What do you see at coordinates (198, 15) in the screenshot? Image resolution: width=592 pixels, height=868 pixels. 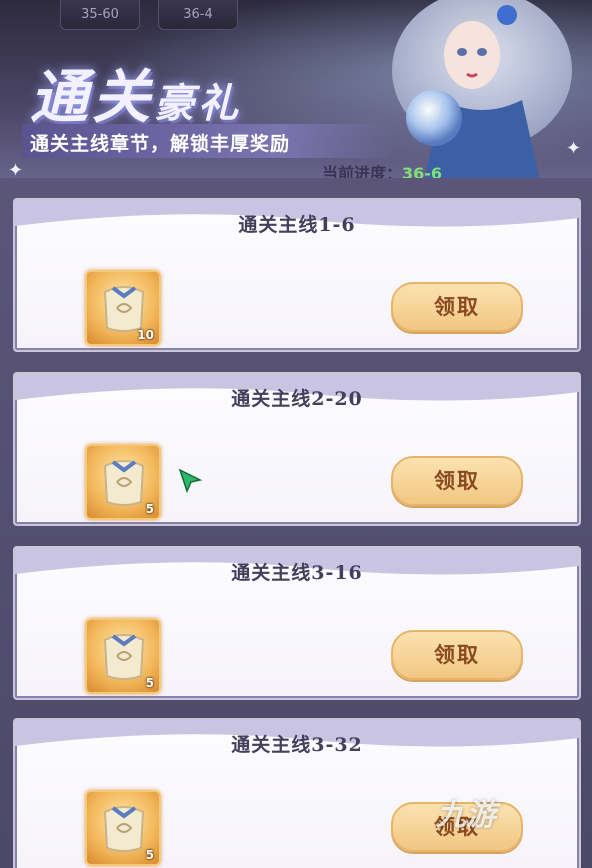 I see `stage-tab: 36-4` at bounding box center [198, 15].